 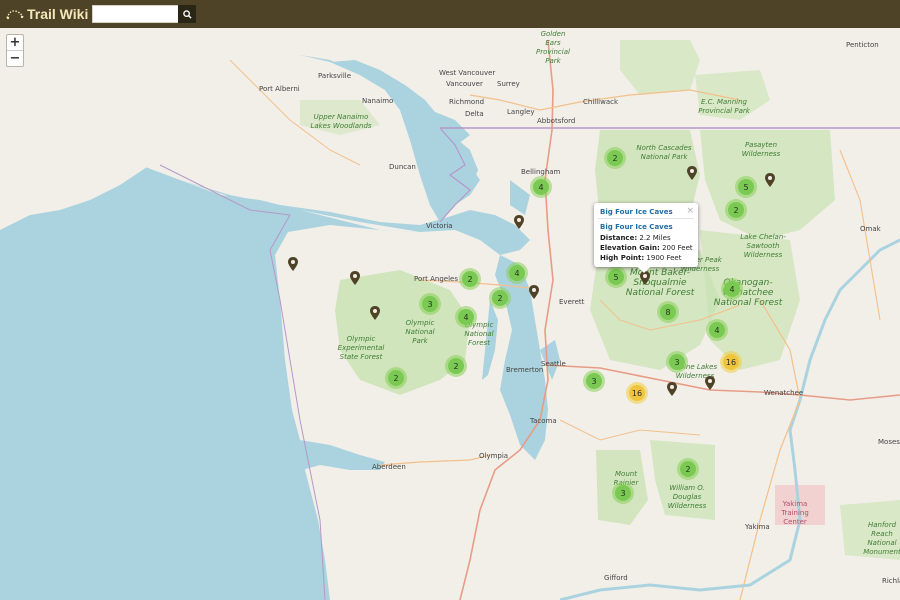 What do you see at coordinates (668, 312) in the screenshot?
I see `trail-cluster: 8` at bounding box center [668, 312].